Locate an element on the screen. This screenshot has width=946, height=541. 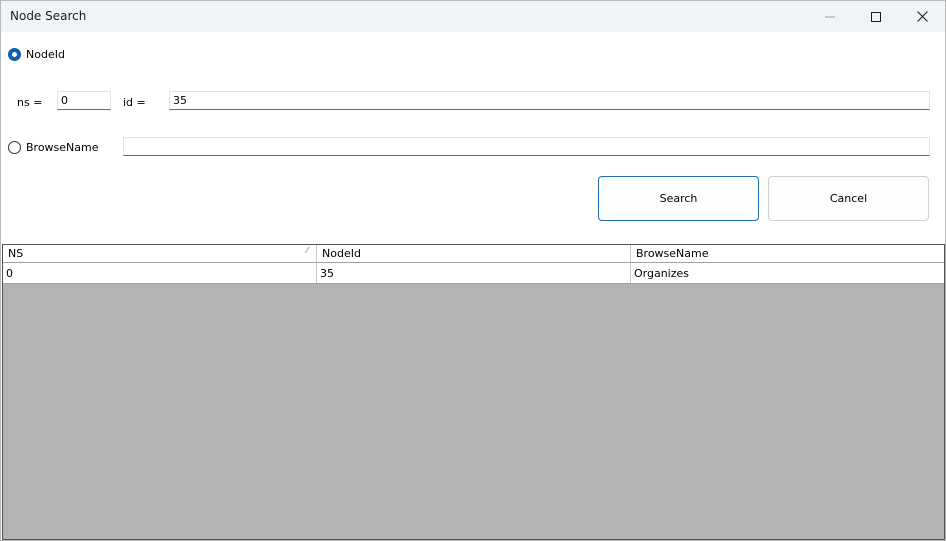
browsename-radio-label: BrowseName is located at coordinates (62, 147).